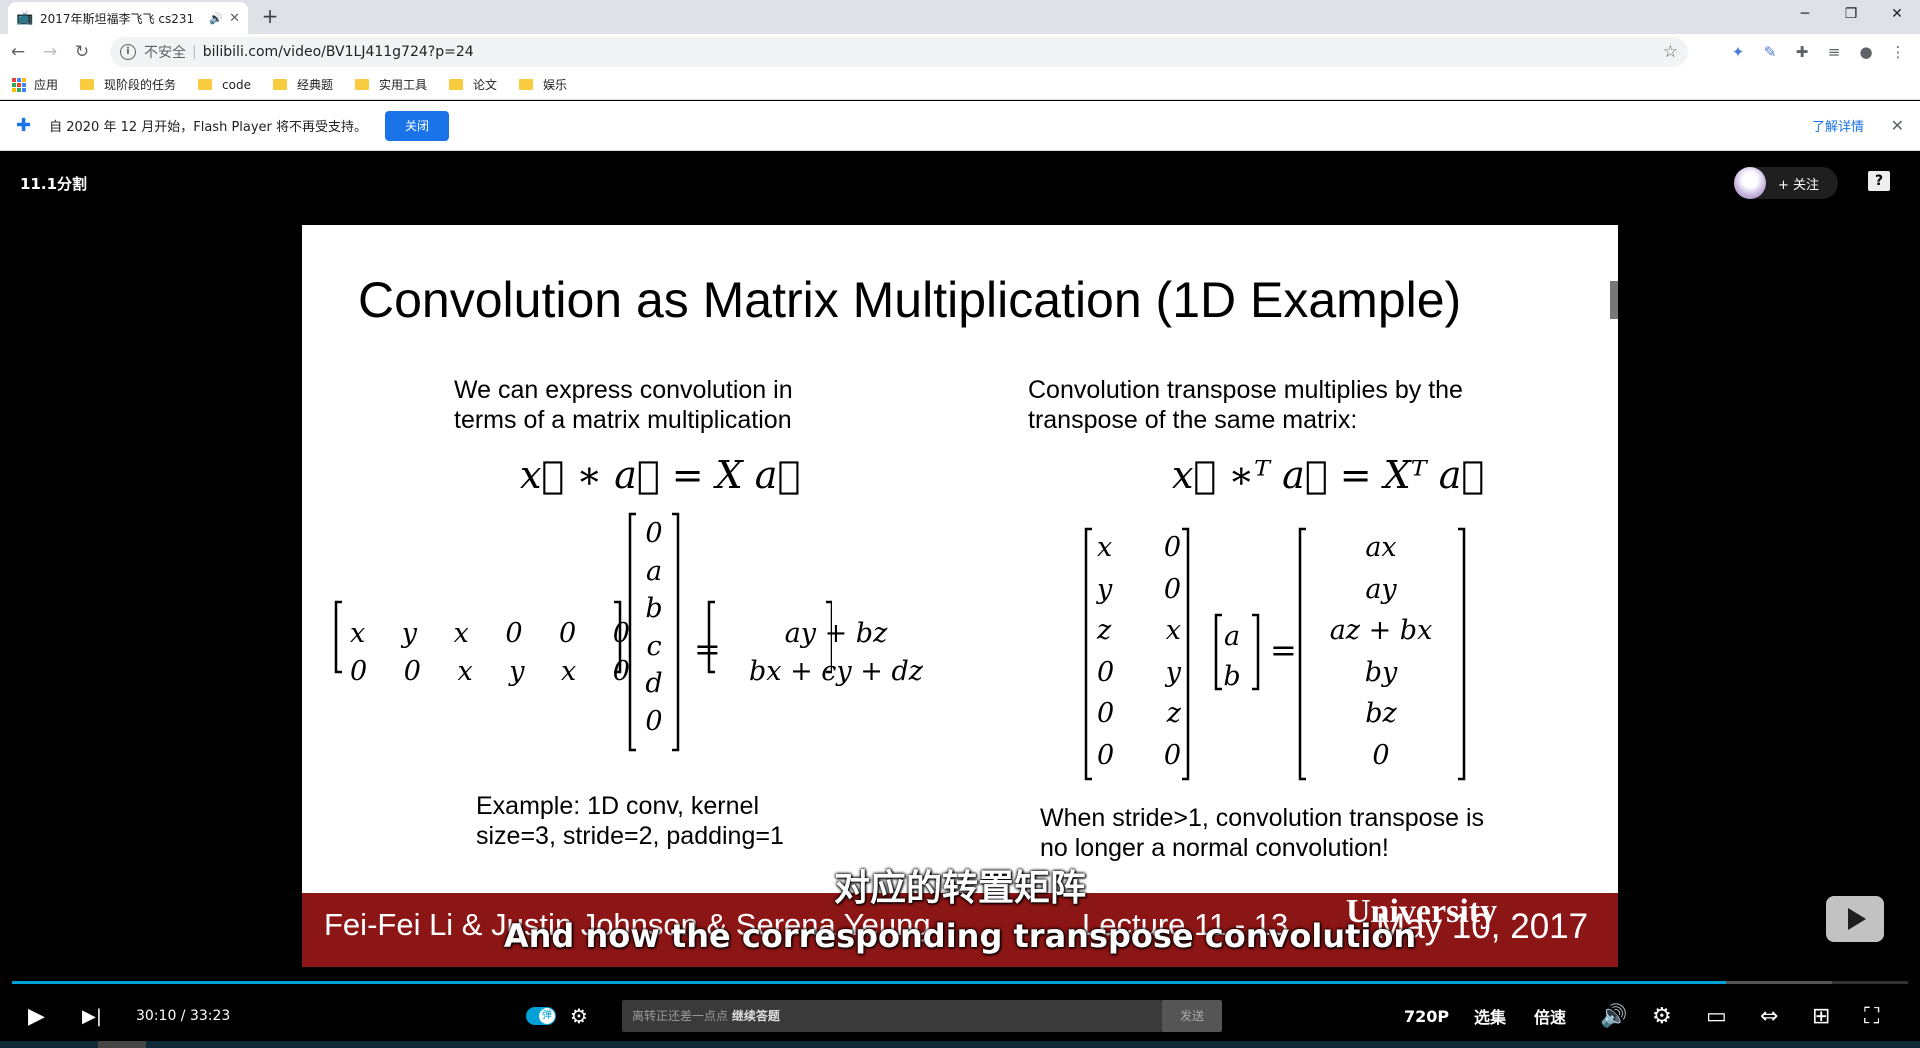  Describe the element at coordinates (1897, 125) in the screenshot. I see `infobar-dismiss-icon: ✕` at that location.